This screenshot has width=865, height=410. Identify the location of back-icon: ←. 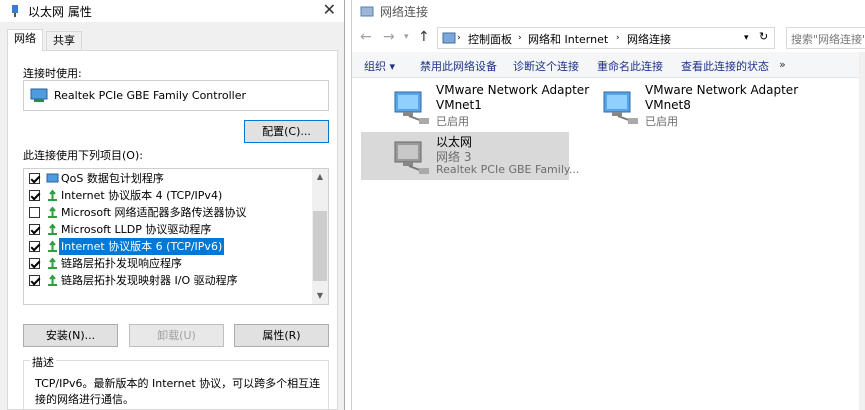
(366, 37).